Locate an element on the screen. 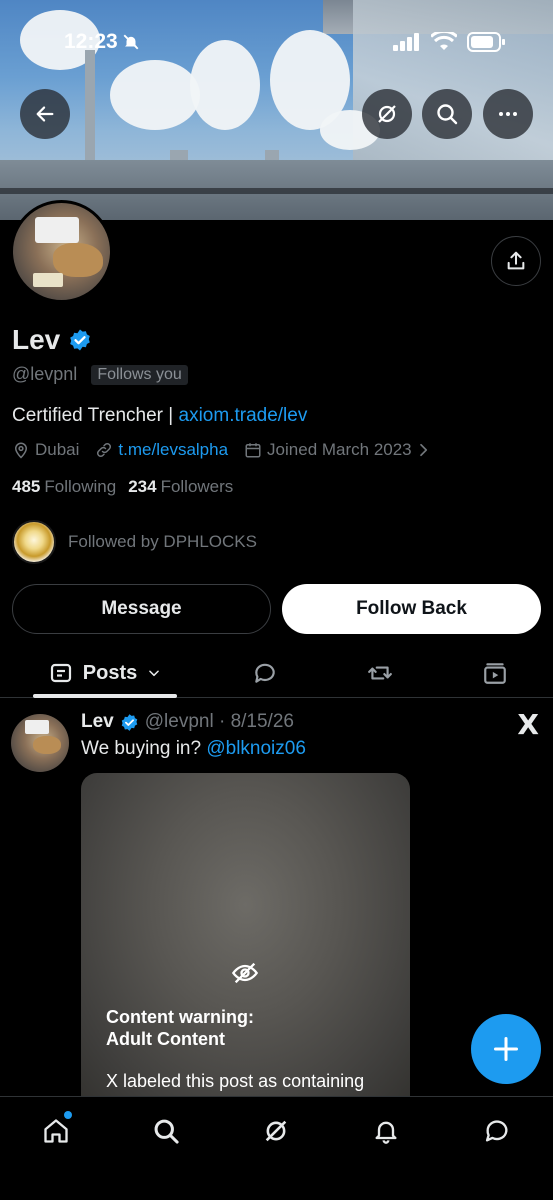 The image size is (553, 1200). link-icon is located at coordinates (104, 450).